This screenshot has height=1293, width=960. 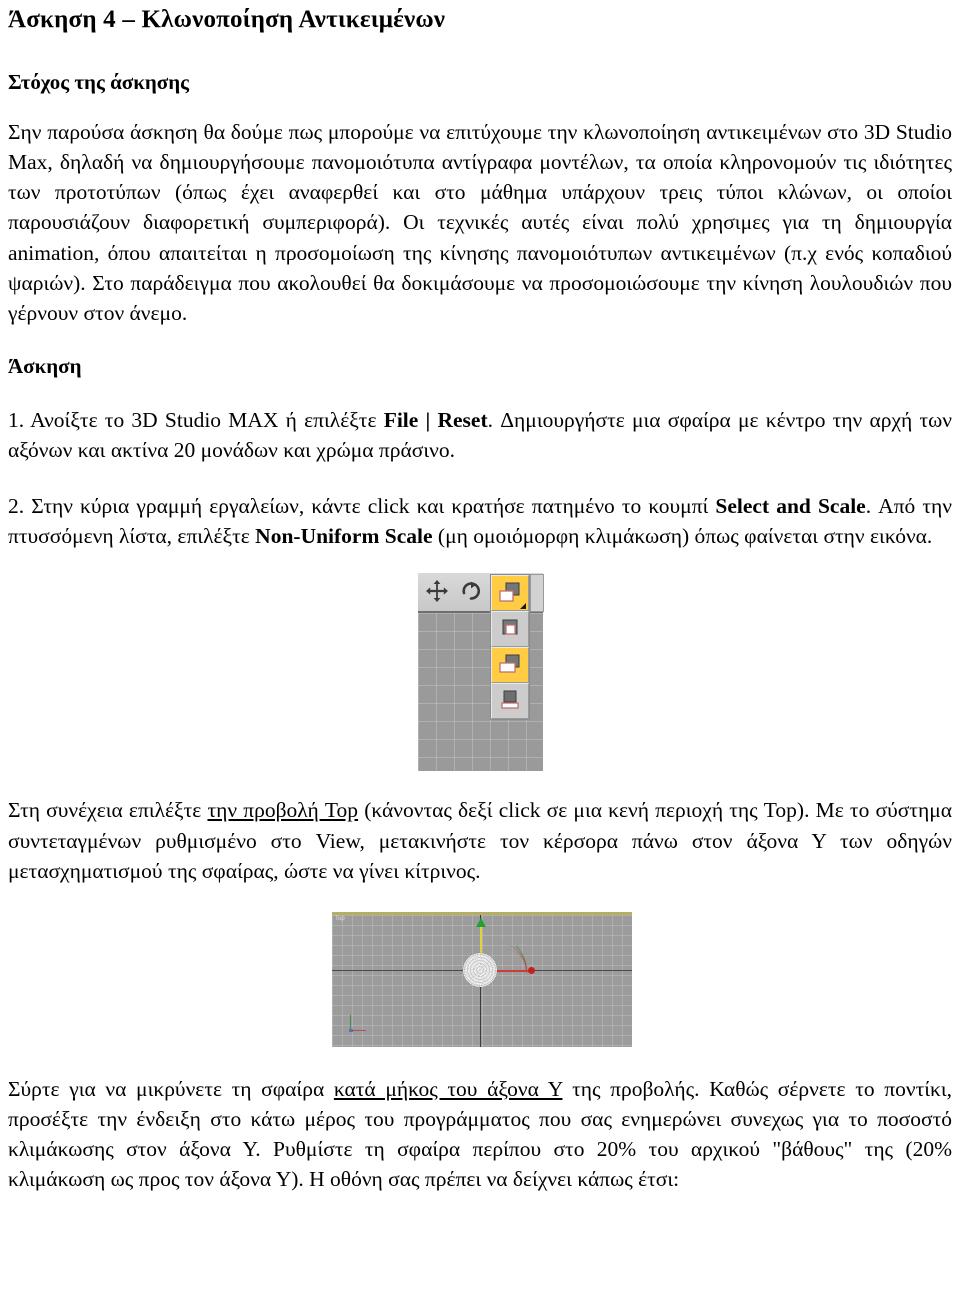 What do you see at coordinates (480, 969) in the screenshot?
I see `sphere-object` at bounding box center [480, 969].